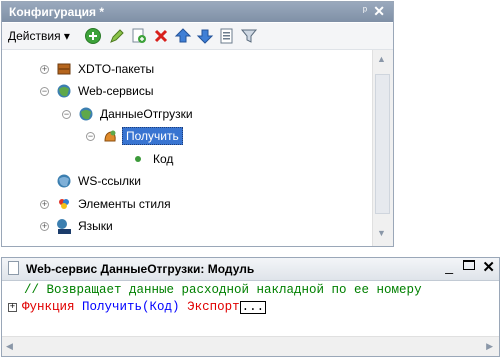  I want to click on pin-icon: ᵖ, so click(365, 11).